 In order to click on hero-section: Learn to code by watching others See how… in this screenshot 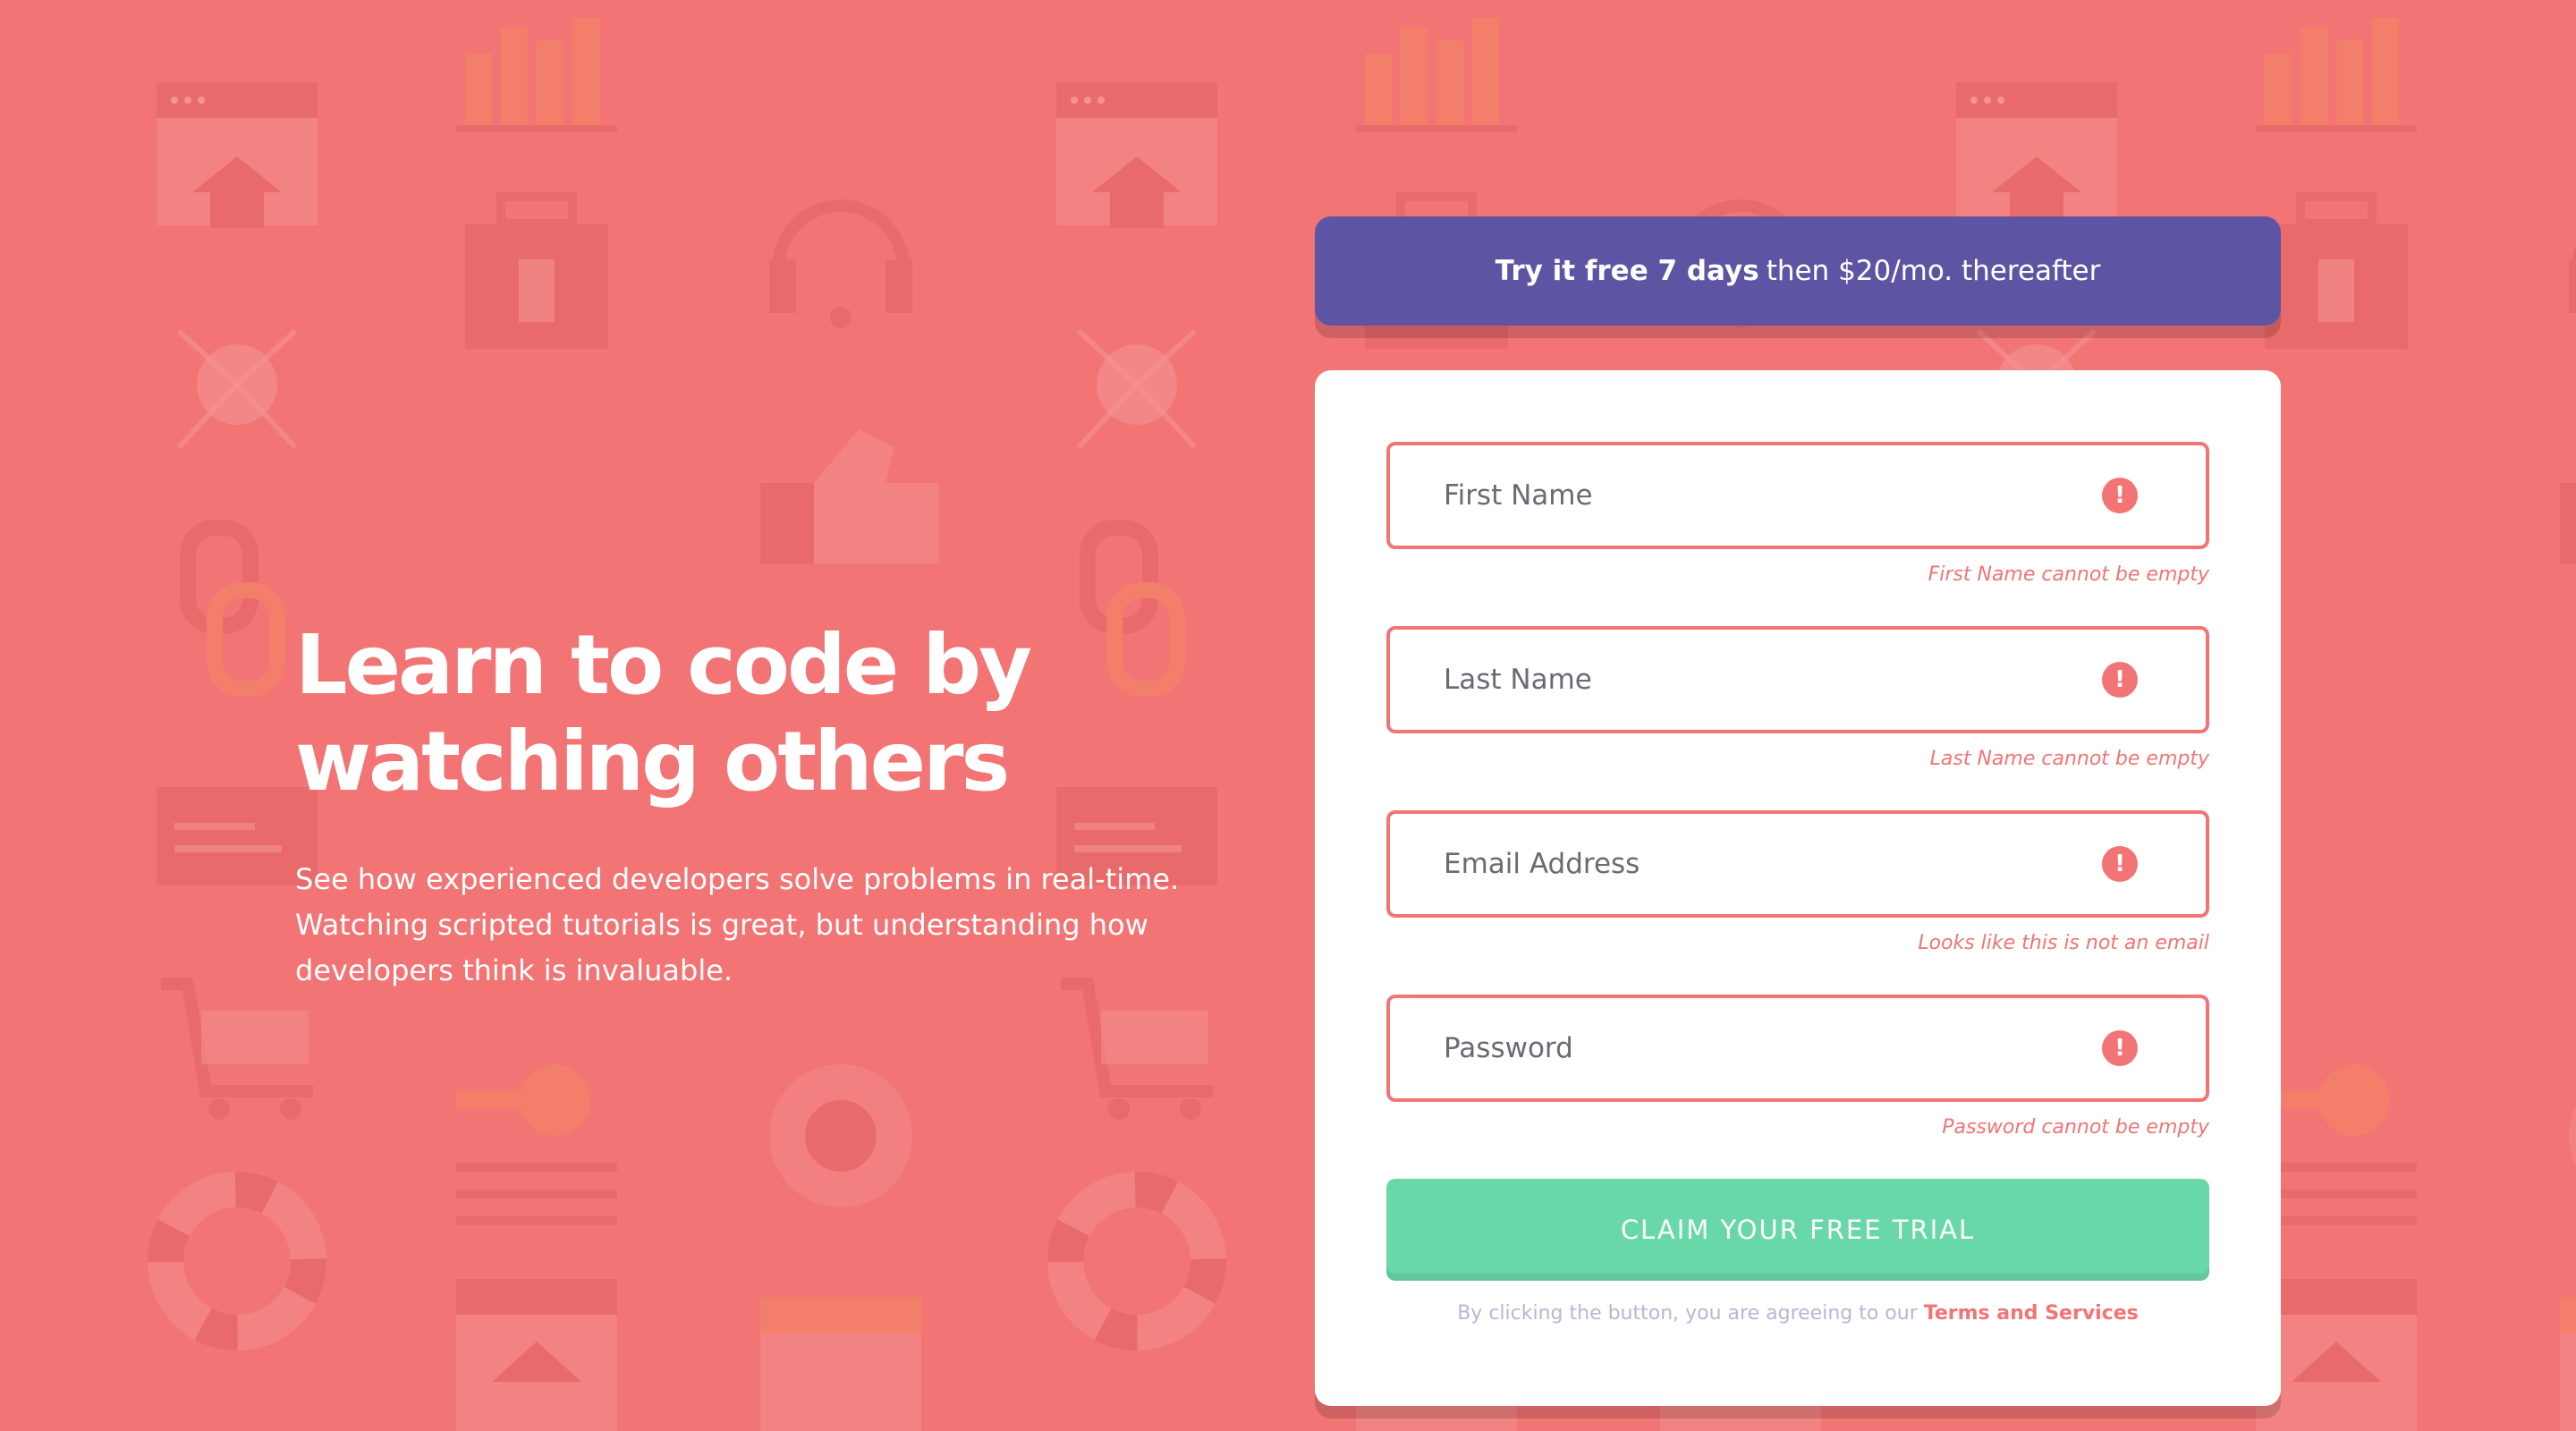, I will do `click(751, 806)`.